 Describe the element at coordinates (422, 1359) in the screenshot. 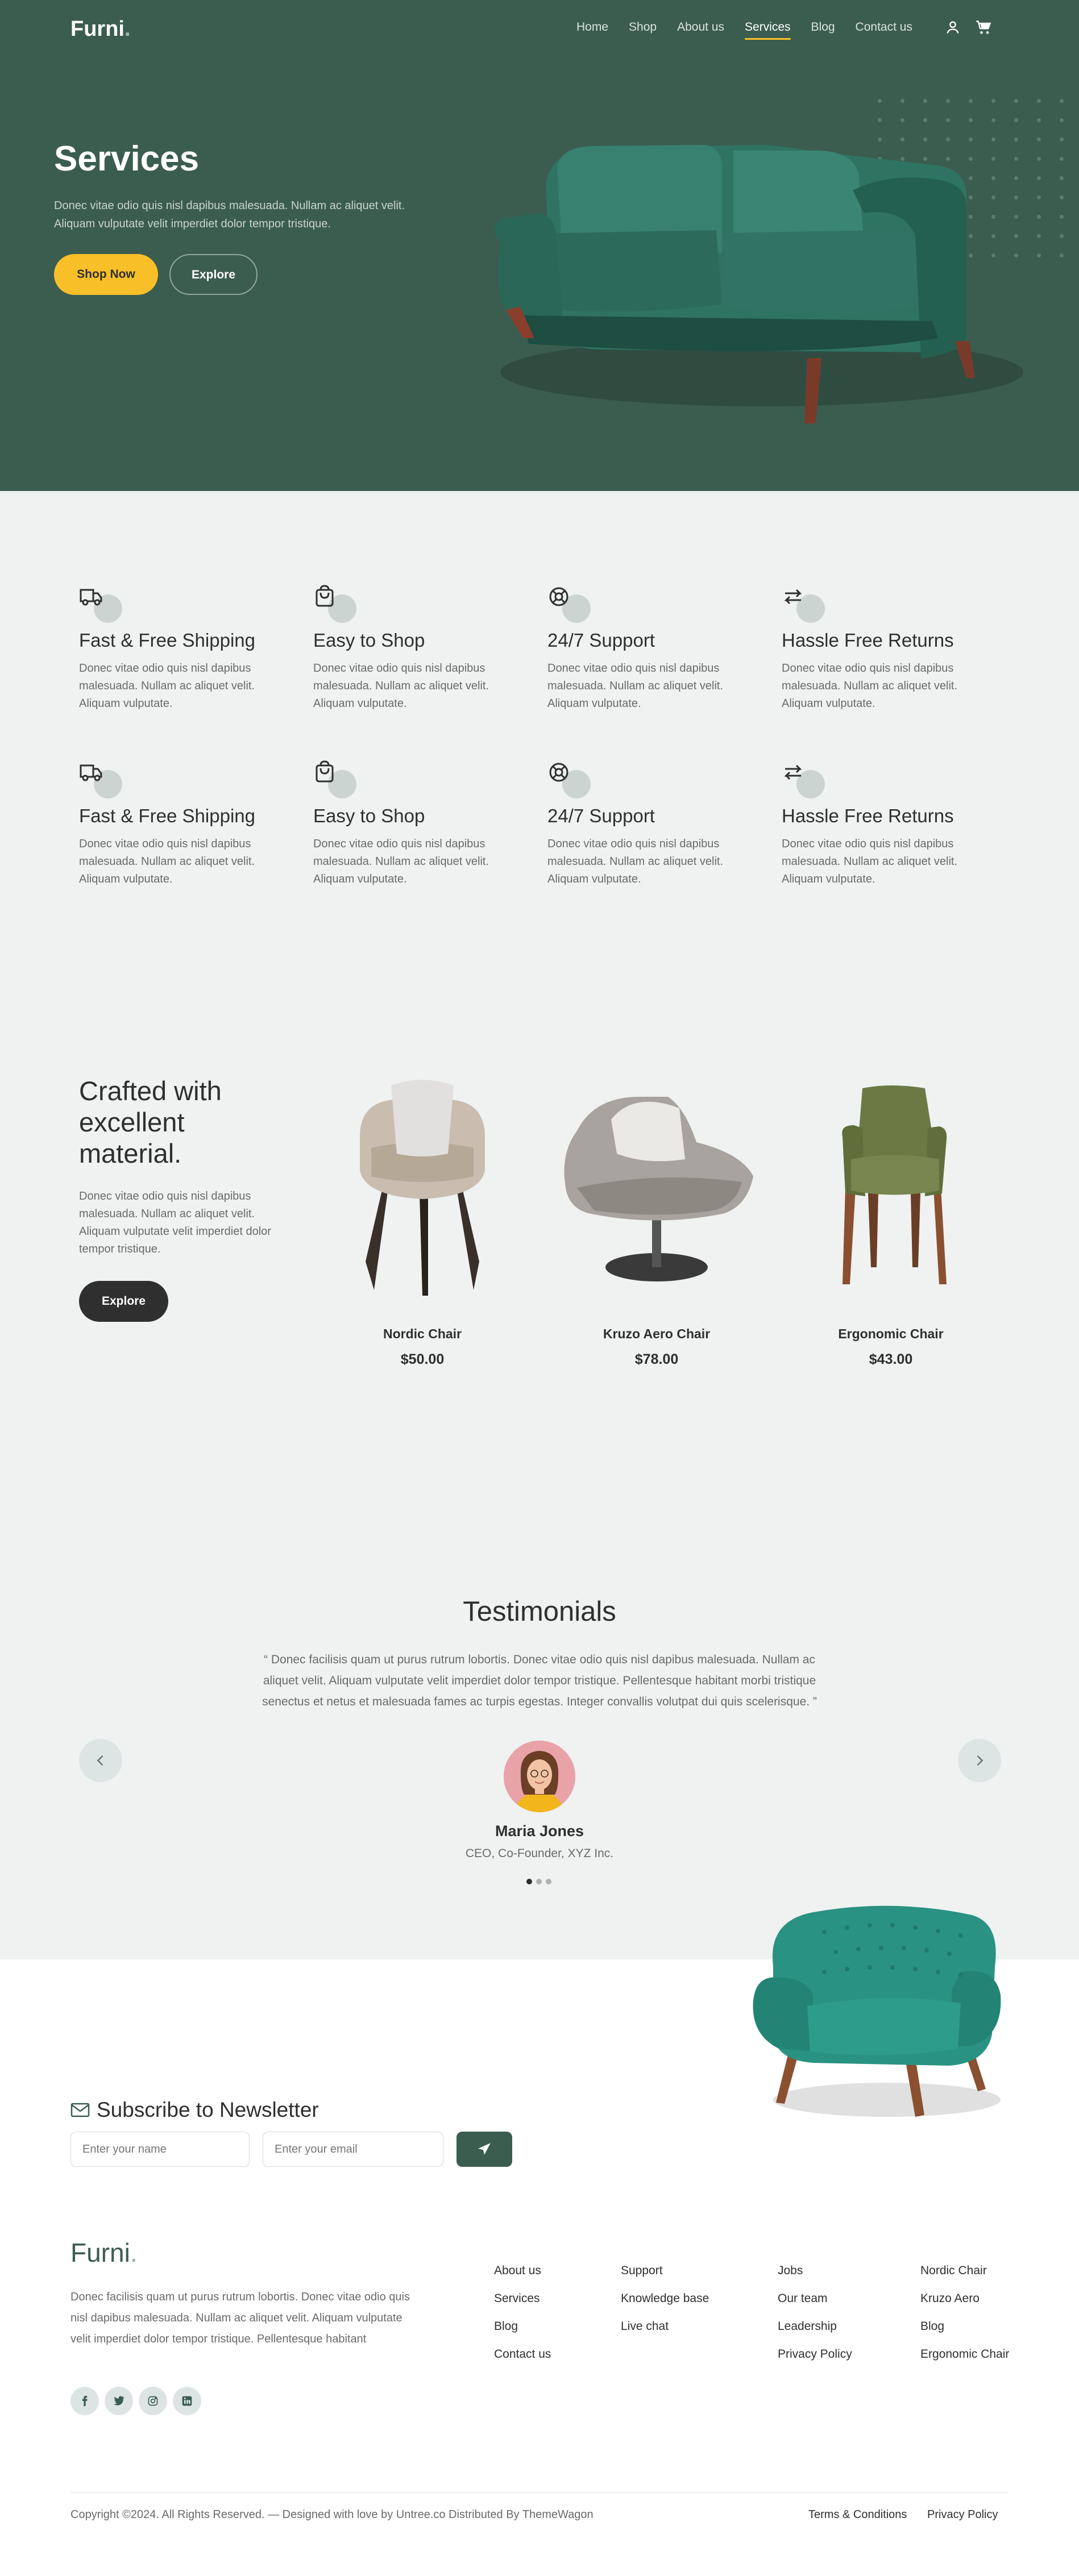

I see `product-price: $50.00` at that location.